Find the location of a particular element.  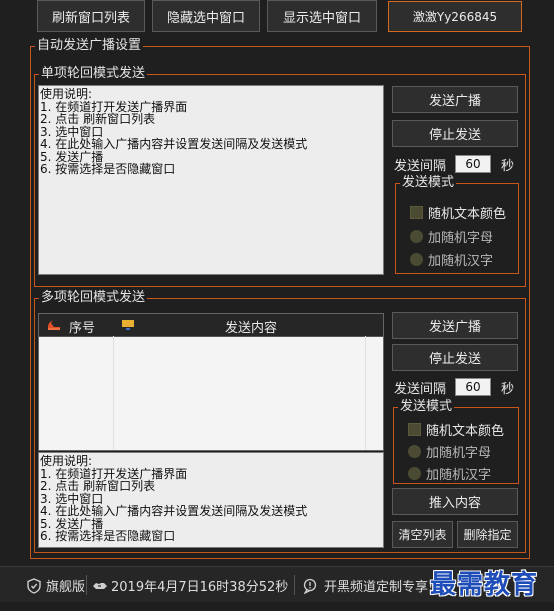

watermark-logo: 最需教育 is located at coordinates (484, 585).